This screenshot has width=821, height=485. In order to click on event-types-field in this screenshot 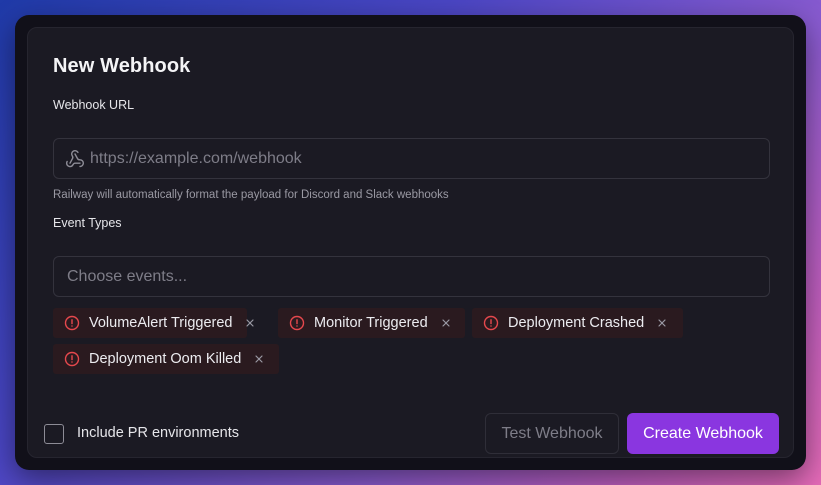, I will do `click(411, 276)`.